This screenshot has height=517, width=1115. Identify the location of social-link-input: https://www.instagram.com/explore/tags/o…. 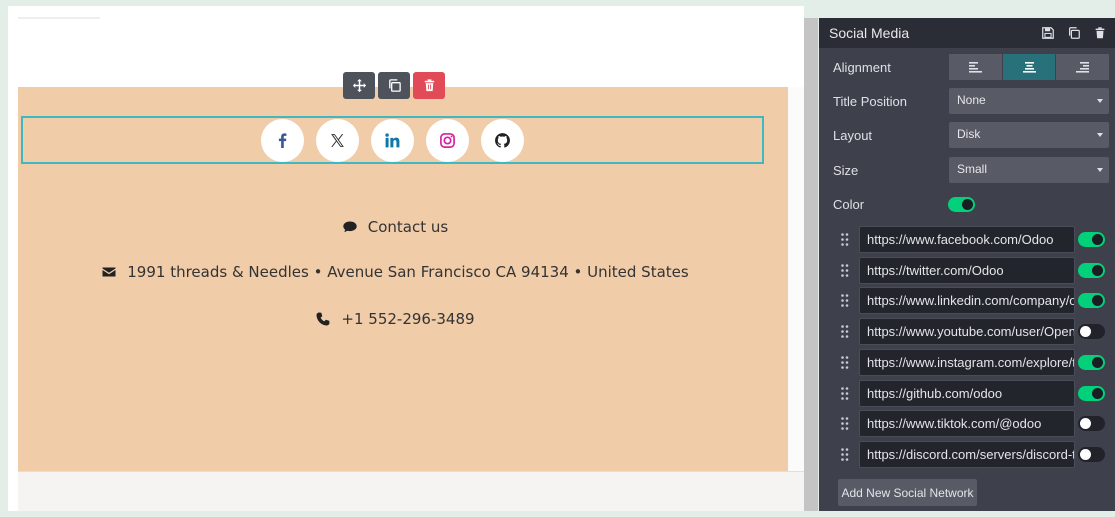
(967, 362).